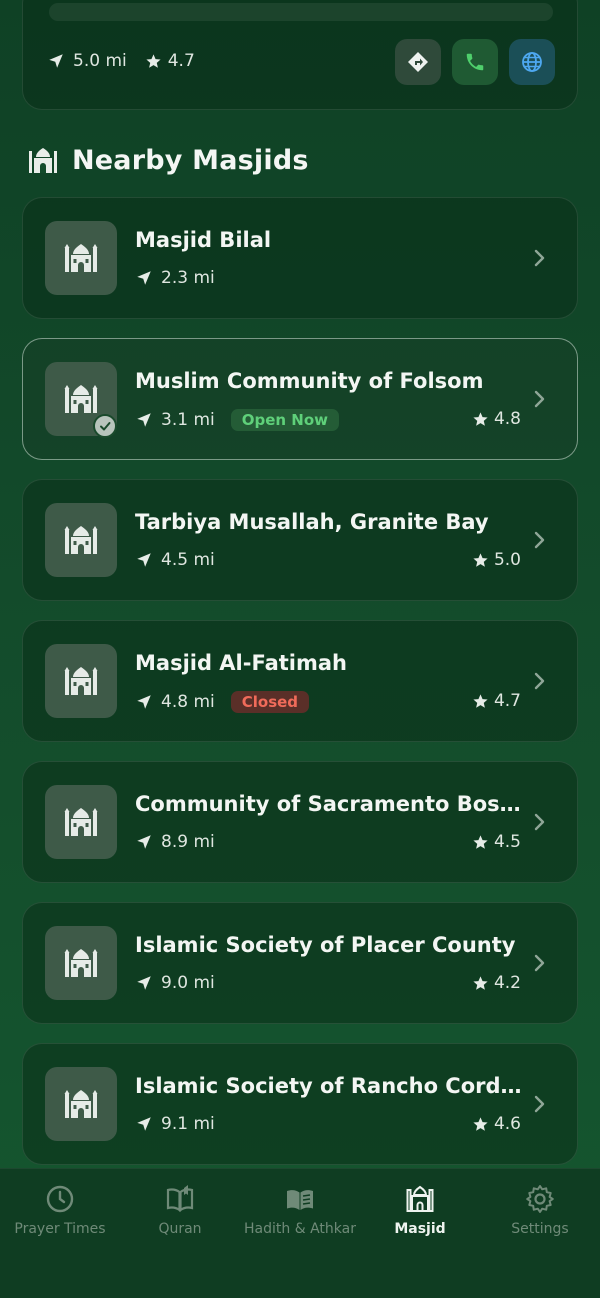  I want to click on masjid-distance: 9.1 mi, so click(188, 1124).